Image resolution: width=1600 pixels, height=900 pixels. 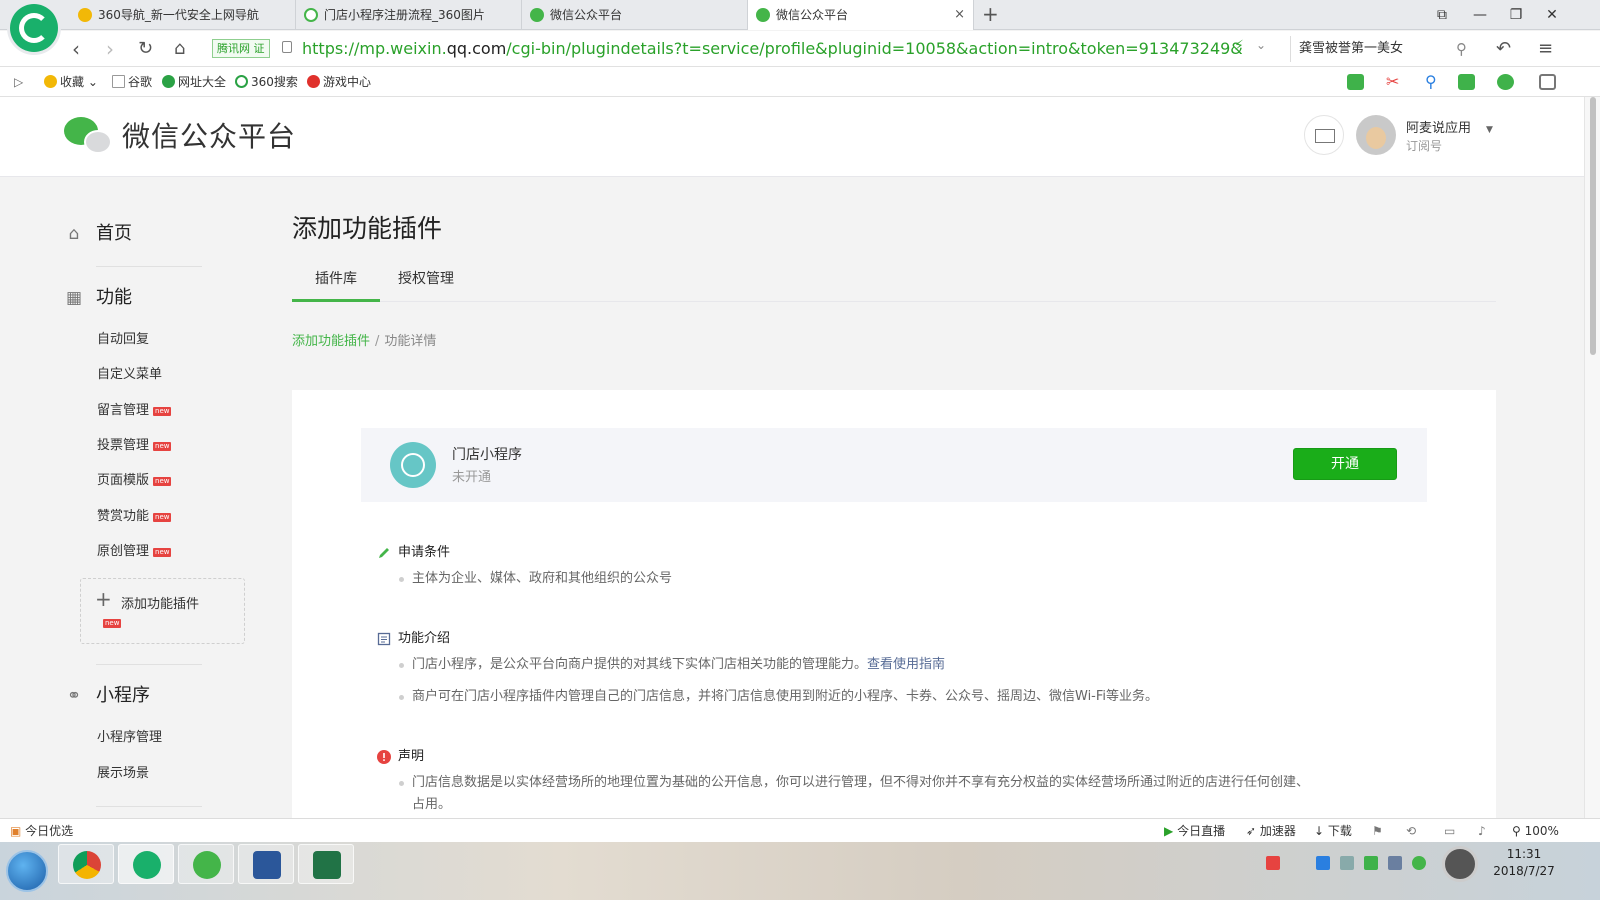 I want to click on display-icon, so click(x=1395, y=863).